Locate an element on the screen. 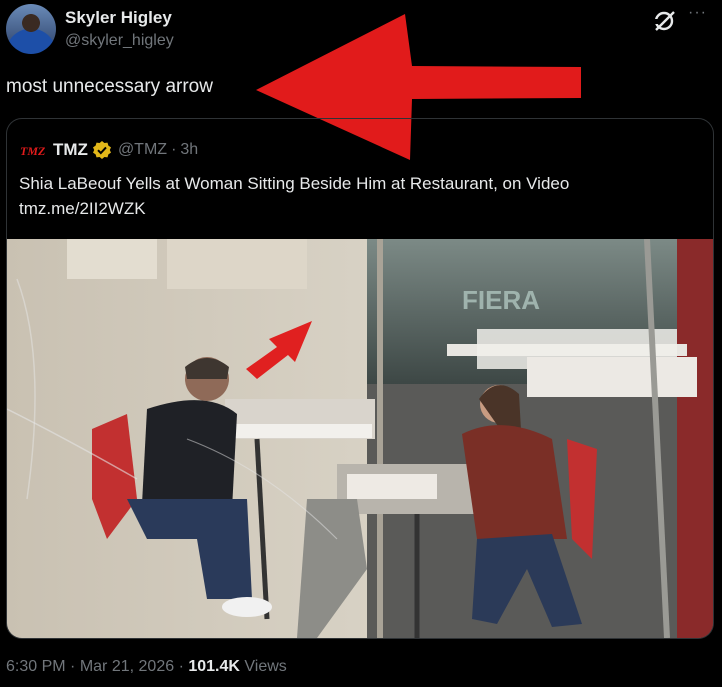  tweet-text: most unnecessary arrow is located at coordinates (109, 86).